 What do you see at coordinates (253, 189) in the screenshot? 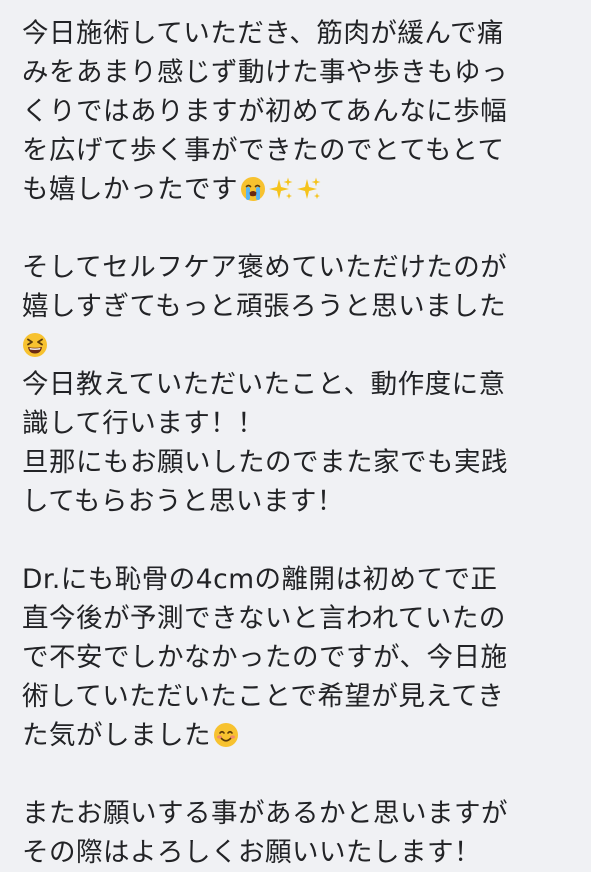
I see `crying-face-icon` at bounding box center [253, 189].